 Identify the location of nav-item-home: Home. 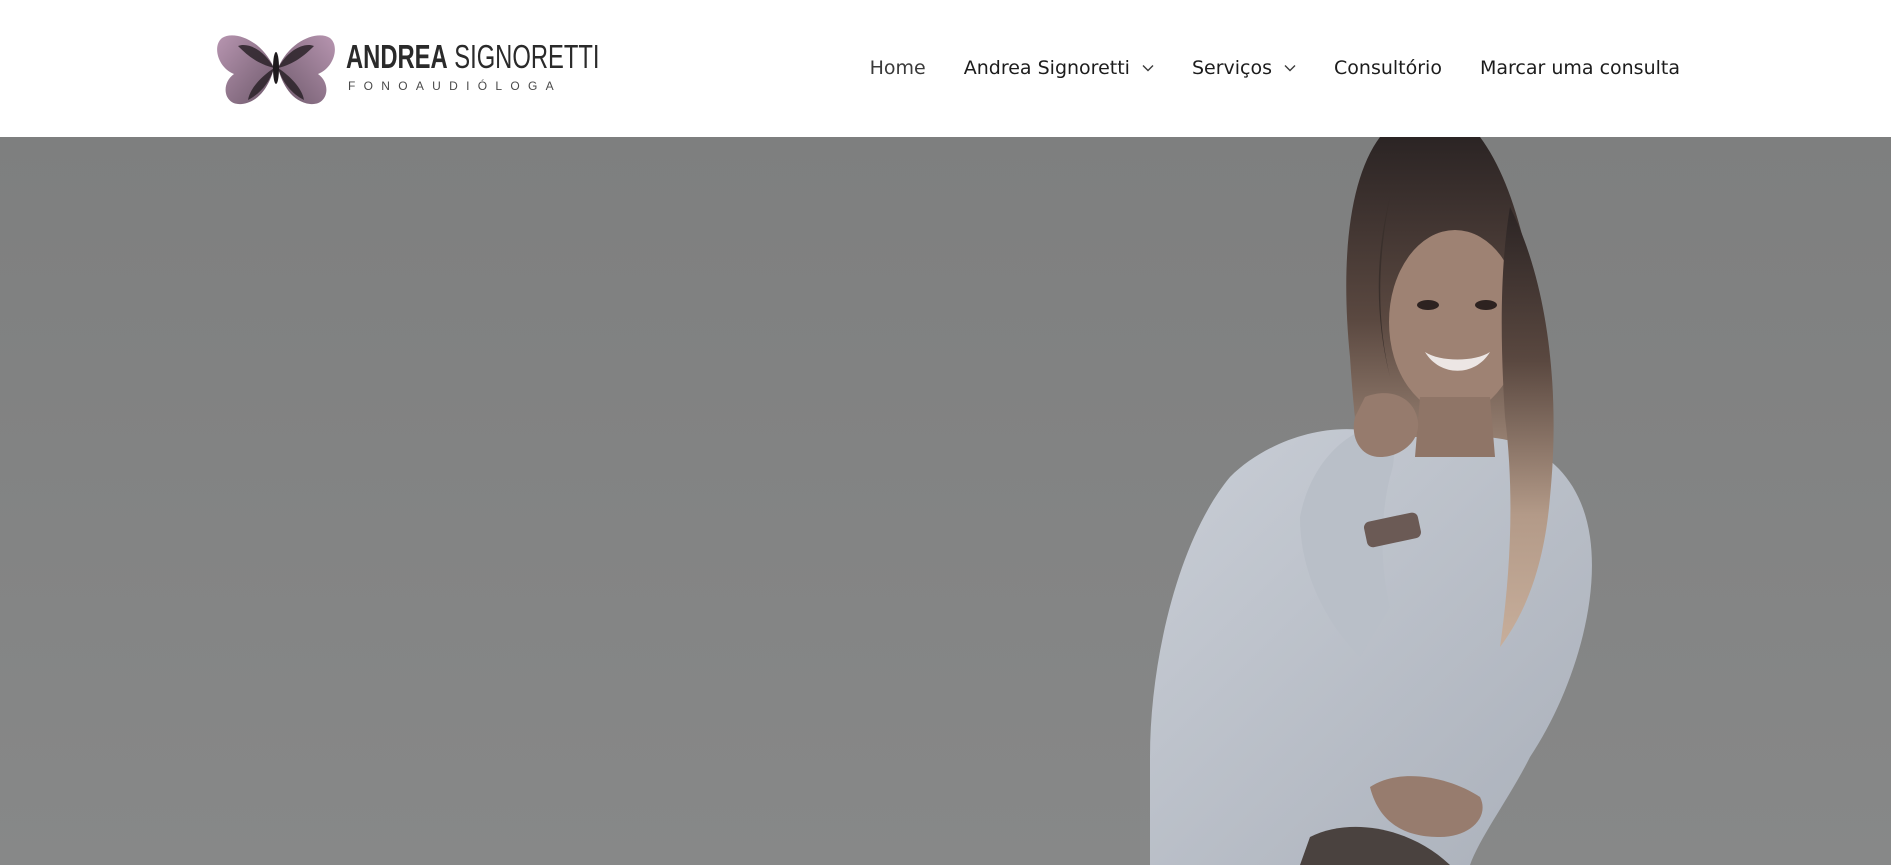
(898, 68).